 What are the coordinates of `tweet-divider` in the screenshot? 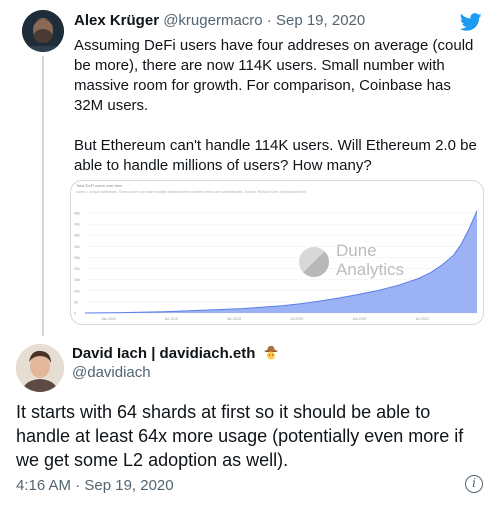 It's located at (249, 336).